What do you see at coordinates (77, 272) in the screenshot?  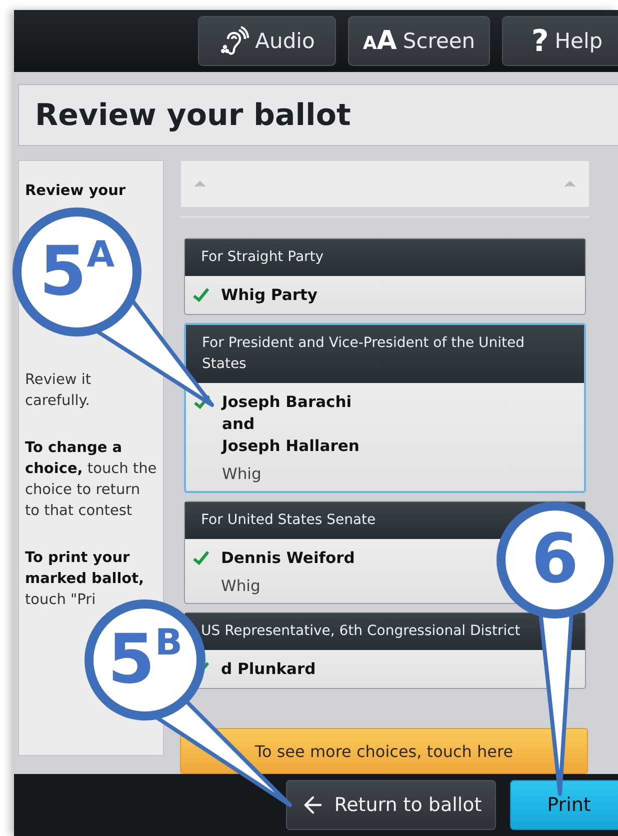 I see `callout-number: 5$^{A}$` at bounding box center [77, 272].